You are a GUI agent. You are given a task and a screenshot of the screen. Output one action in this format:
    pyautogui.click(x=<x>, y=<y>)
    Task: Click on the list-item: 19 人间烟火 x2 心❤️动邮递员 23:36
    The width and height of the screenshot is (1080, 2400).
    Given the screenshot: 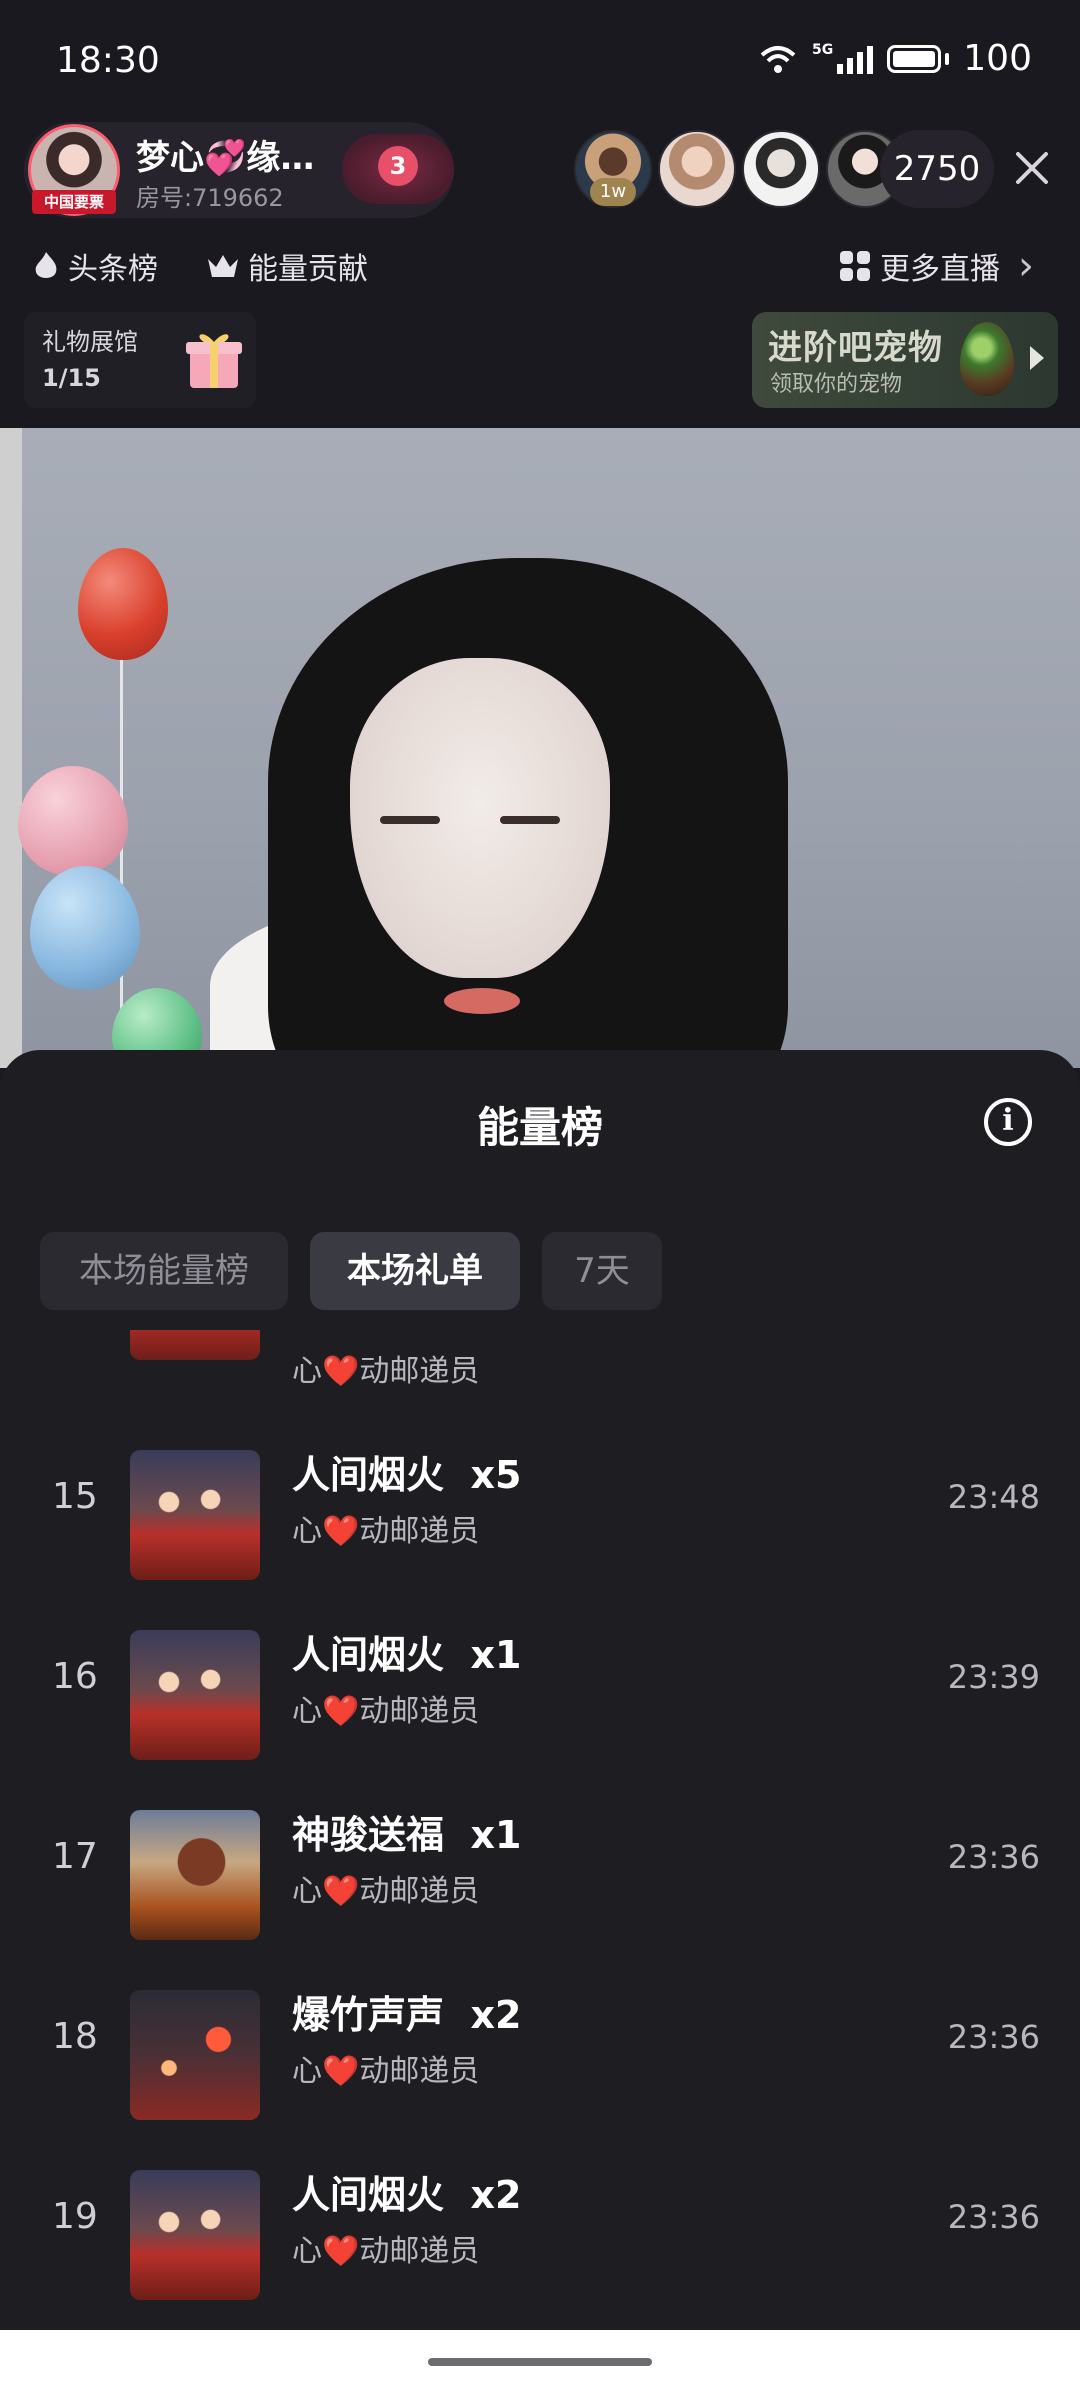 What is the action you would take?
    pyautogui.click(x=540, y=2205)
    